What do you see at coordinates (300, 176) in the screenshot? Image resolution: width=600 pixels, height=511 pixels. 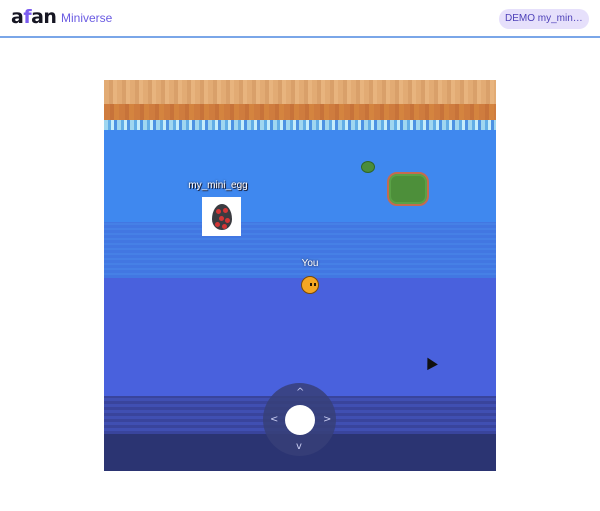 I see `shallow-water` at bounding box center [300, 176].